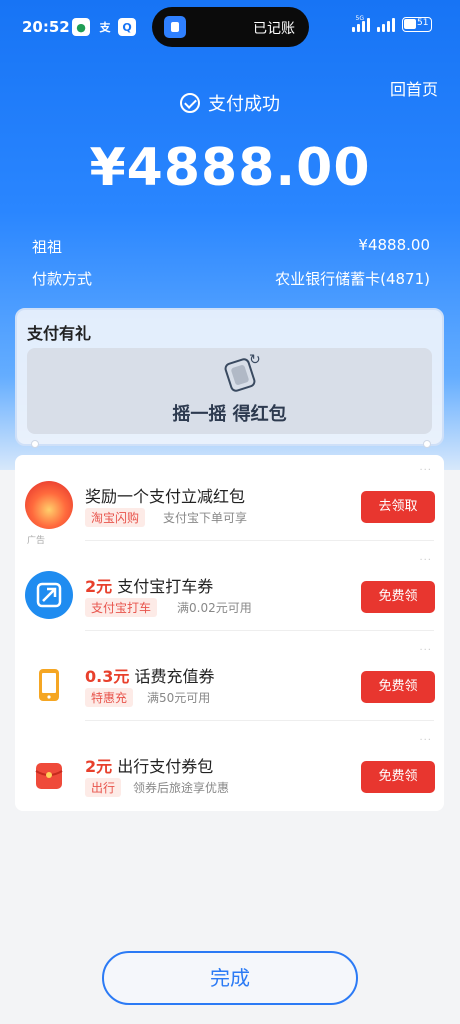 This screenshot has width=460, height=1024. I want to click on app-notification-icon: ●, so click(81, 27).